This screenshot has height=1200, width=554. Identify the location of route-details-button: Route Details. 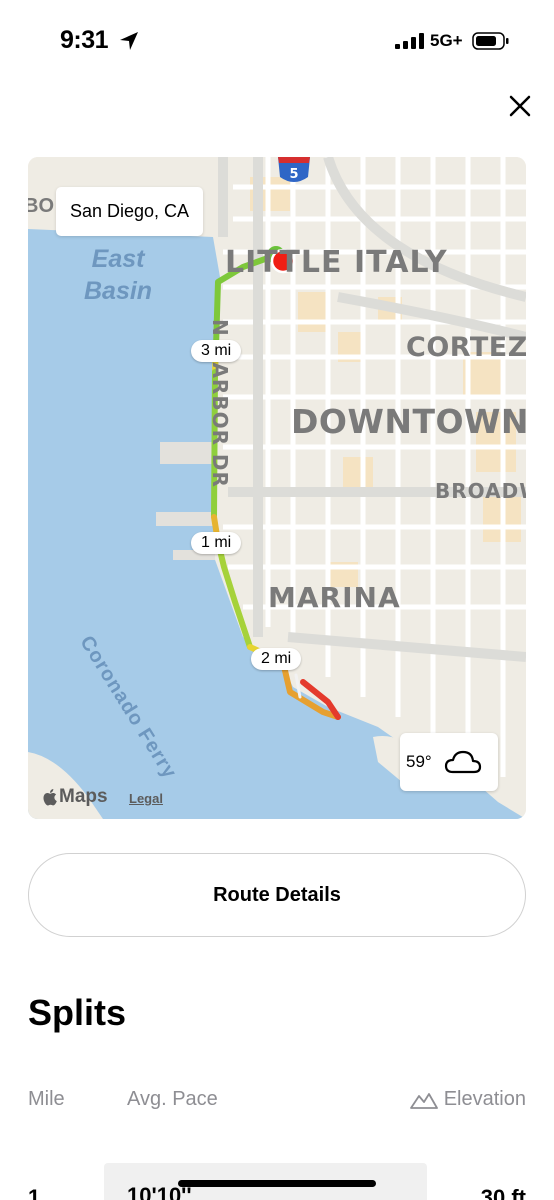
(277, 895).